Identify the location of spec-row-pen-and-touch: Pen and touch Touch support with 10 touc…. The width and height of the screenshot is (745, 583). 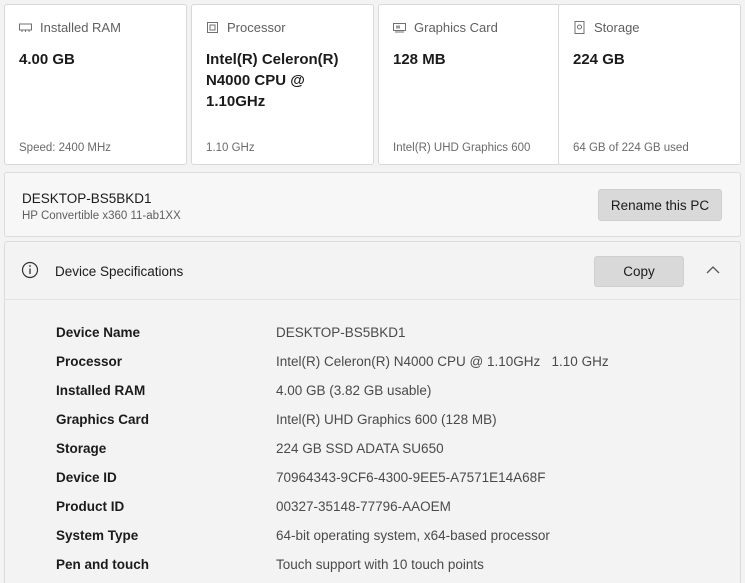
(372, 564).